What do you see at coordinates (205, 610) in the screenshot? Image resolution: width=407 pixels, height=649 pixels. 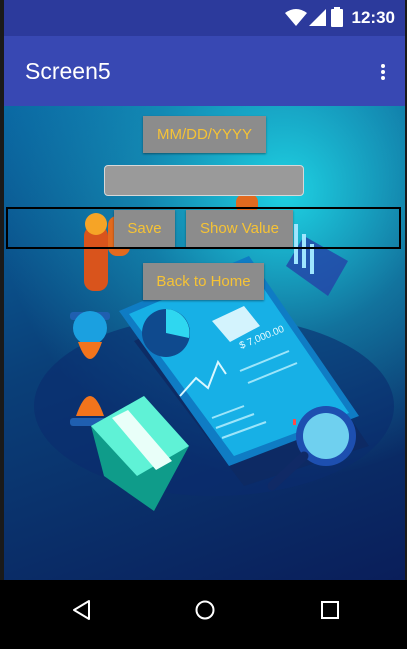 I see `home-icon` at bounding box center [205, 610].